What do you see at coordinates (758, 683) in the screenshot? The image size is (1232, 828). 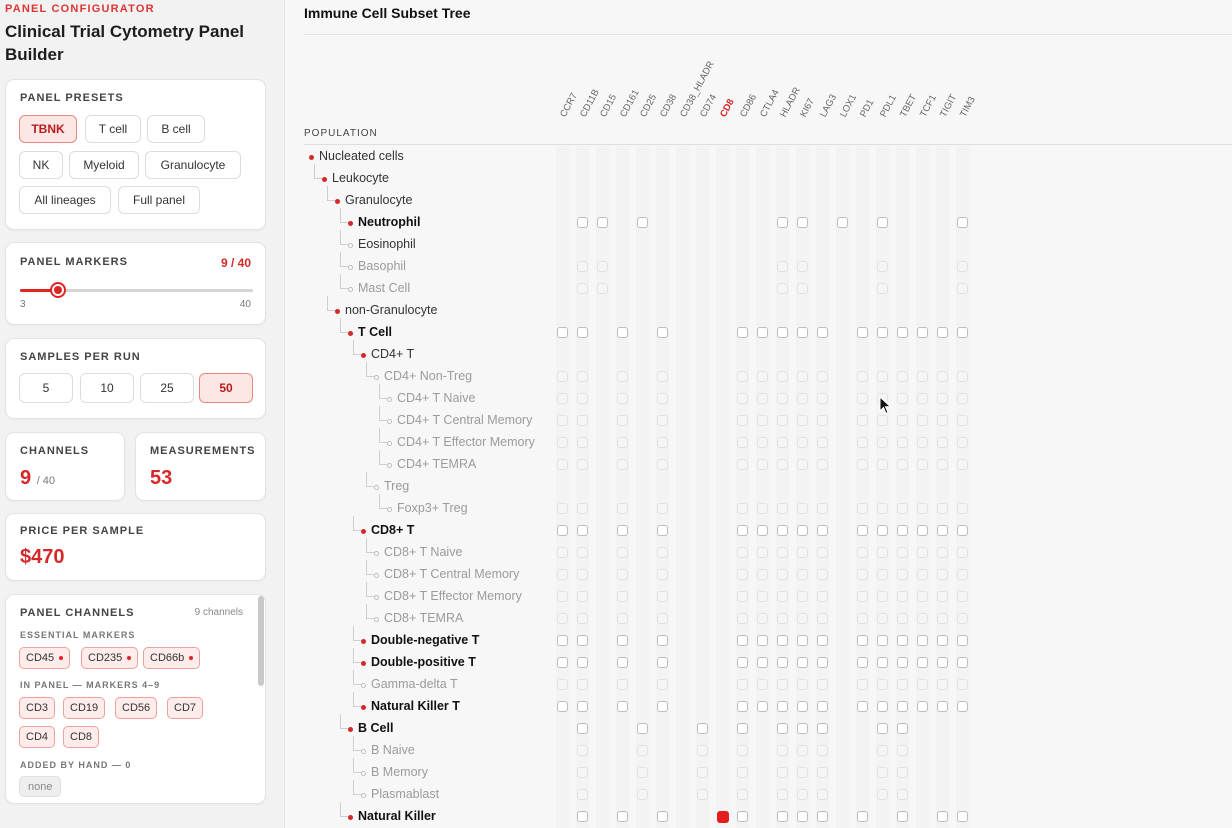 I see `tree-row: Gamma-delta T` at bounding box center [758, 683].